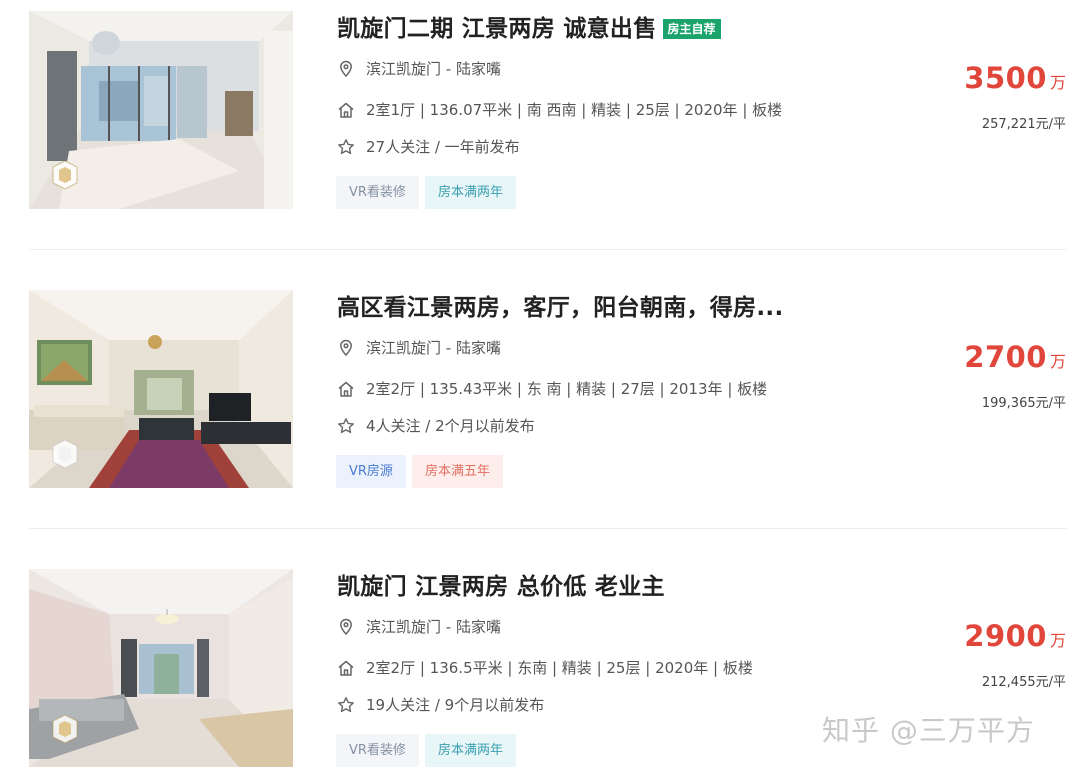 The image size is (1080, 784). I want to click on listing-title: 凯旋门 江景两房 总价低 老业主, so click(501, 584).